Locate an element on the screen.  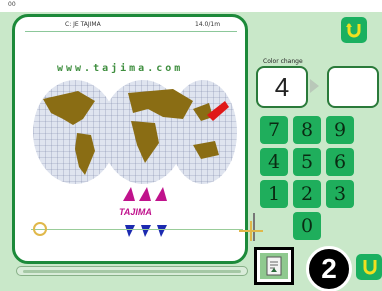
document-button-face is located at coordinates (274, 266).